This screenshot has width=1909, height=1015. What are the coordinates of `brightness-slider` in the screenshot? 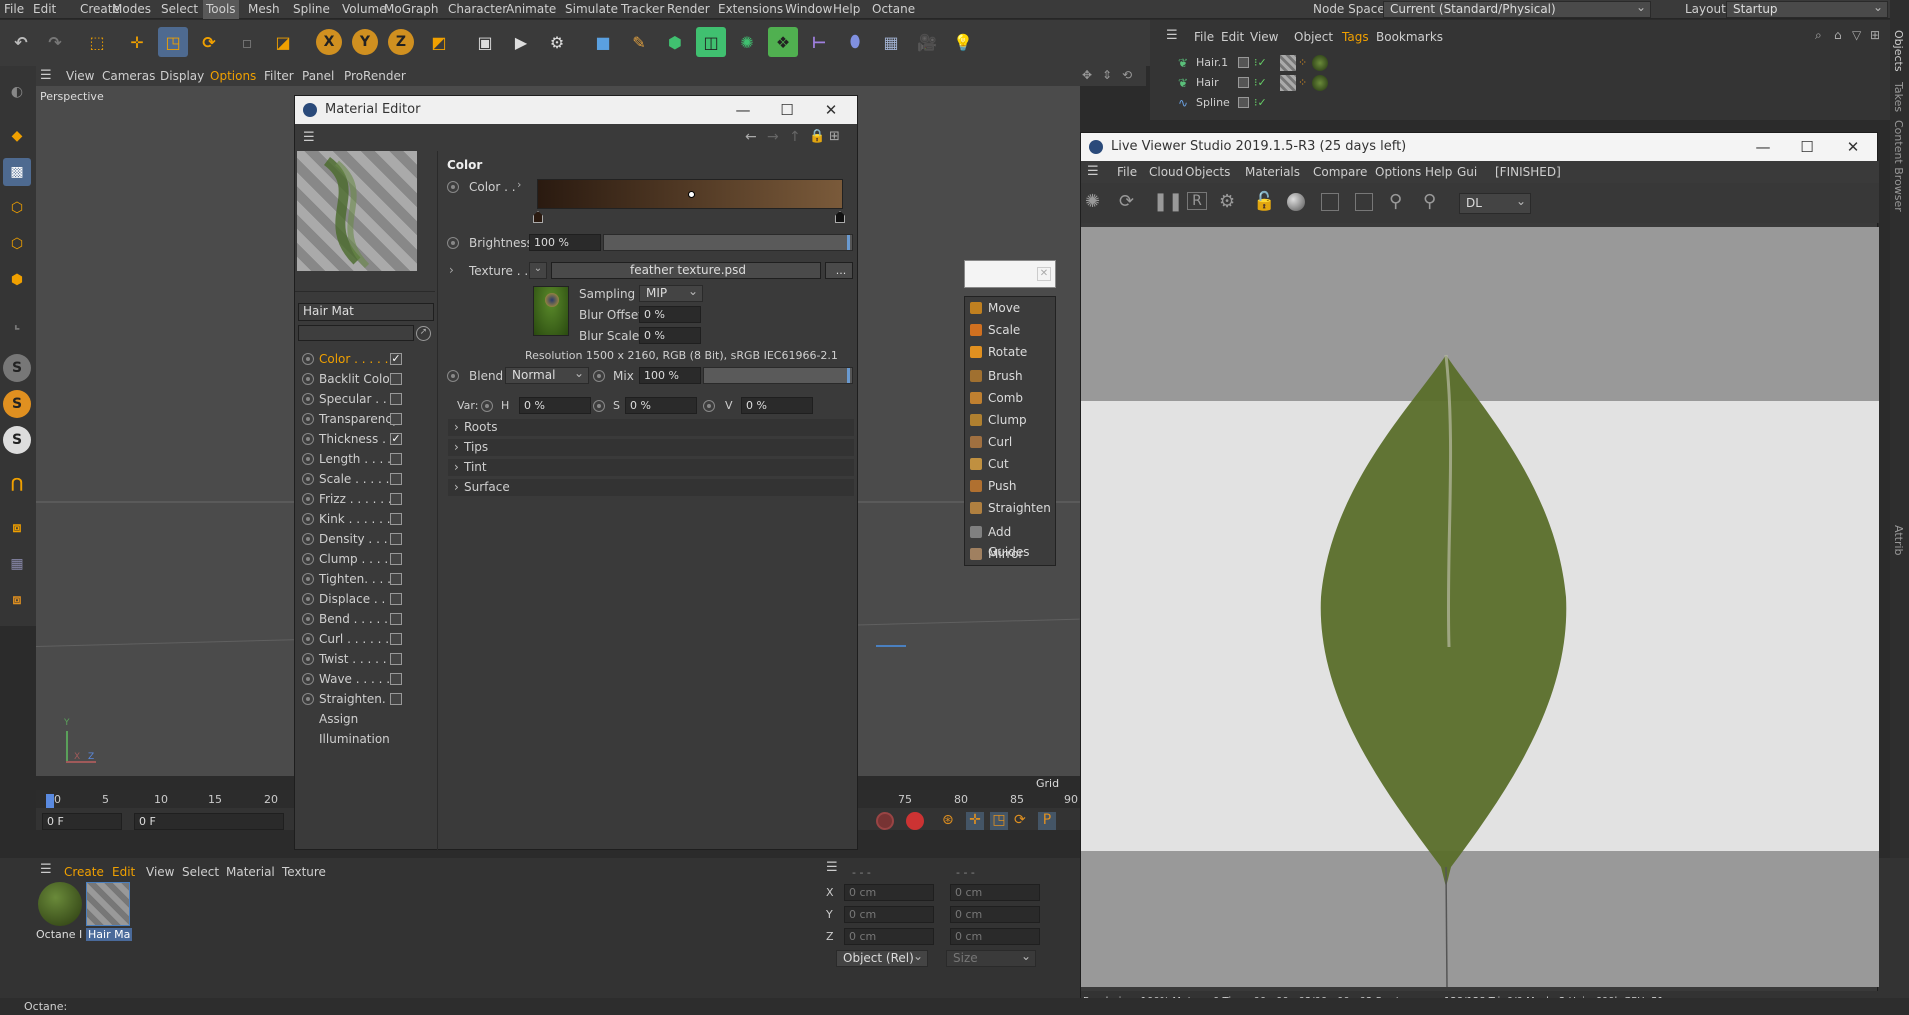 It's located at (728, 242).